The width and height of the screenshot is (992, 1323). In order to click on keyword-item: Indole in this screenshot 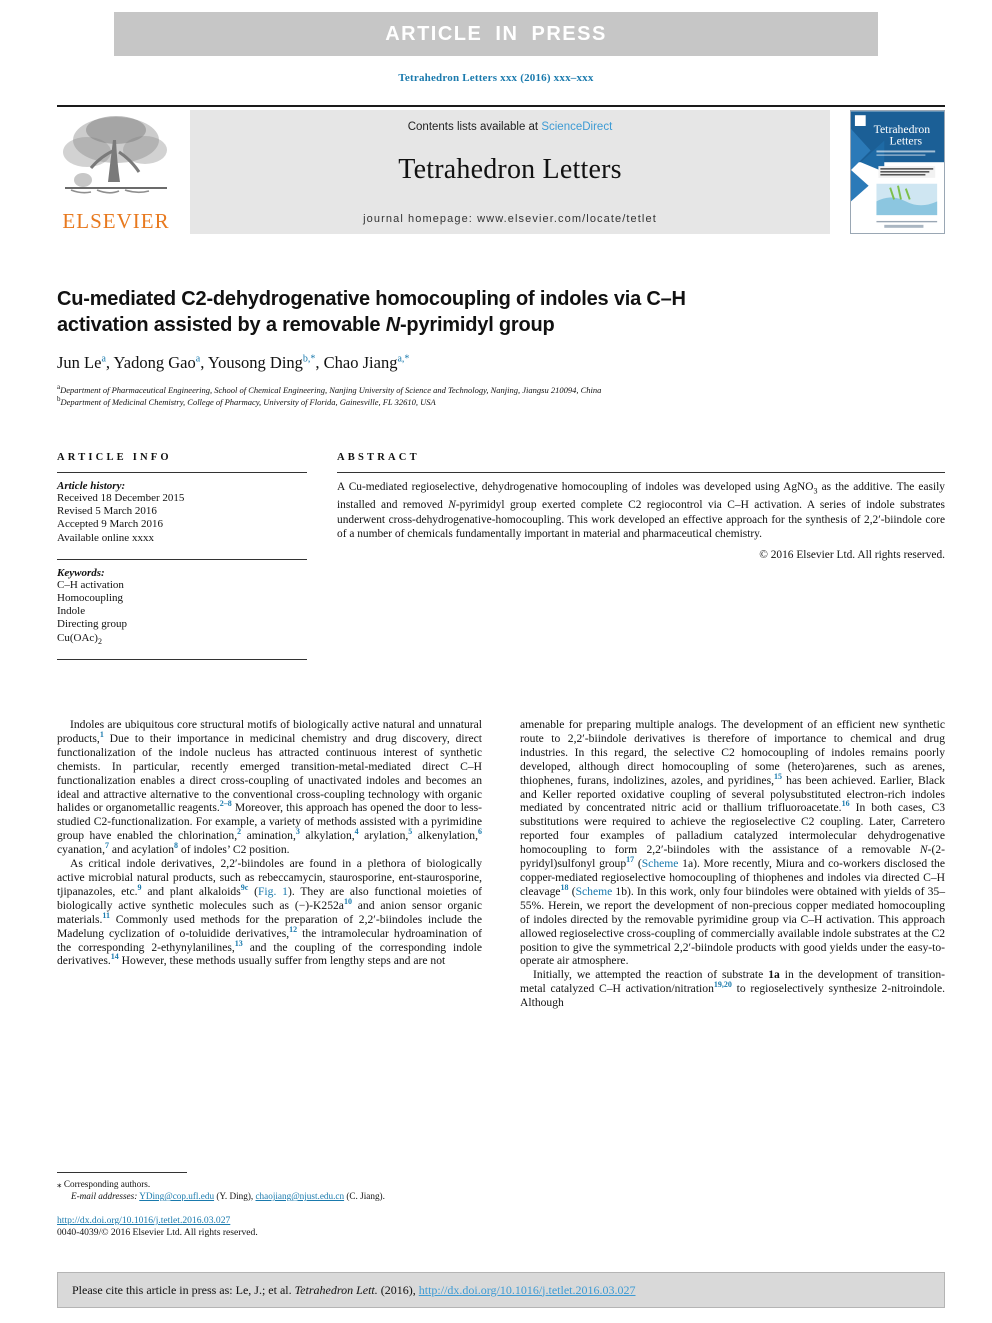, I will do `click(71, 611)`.